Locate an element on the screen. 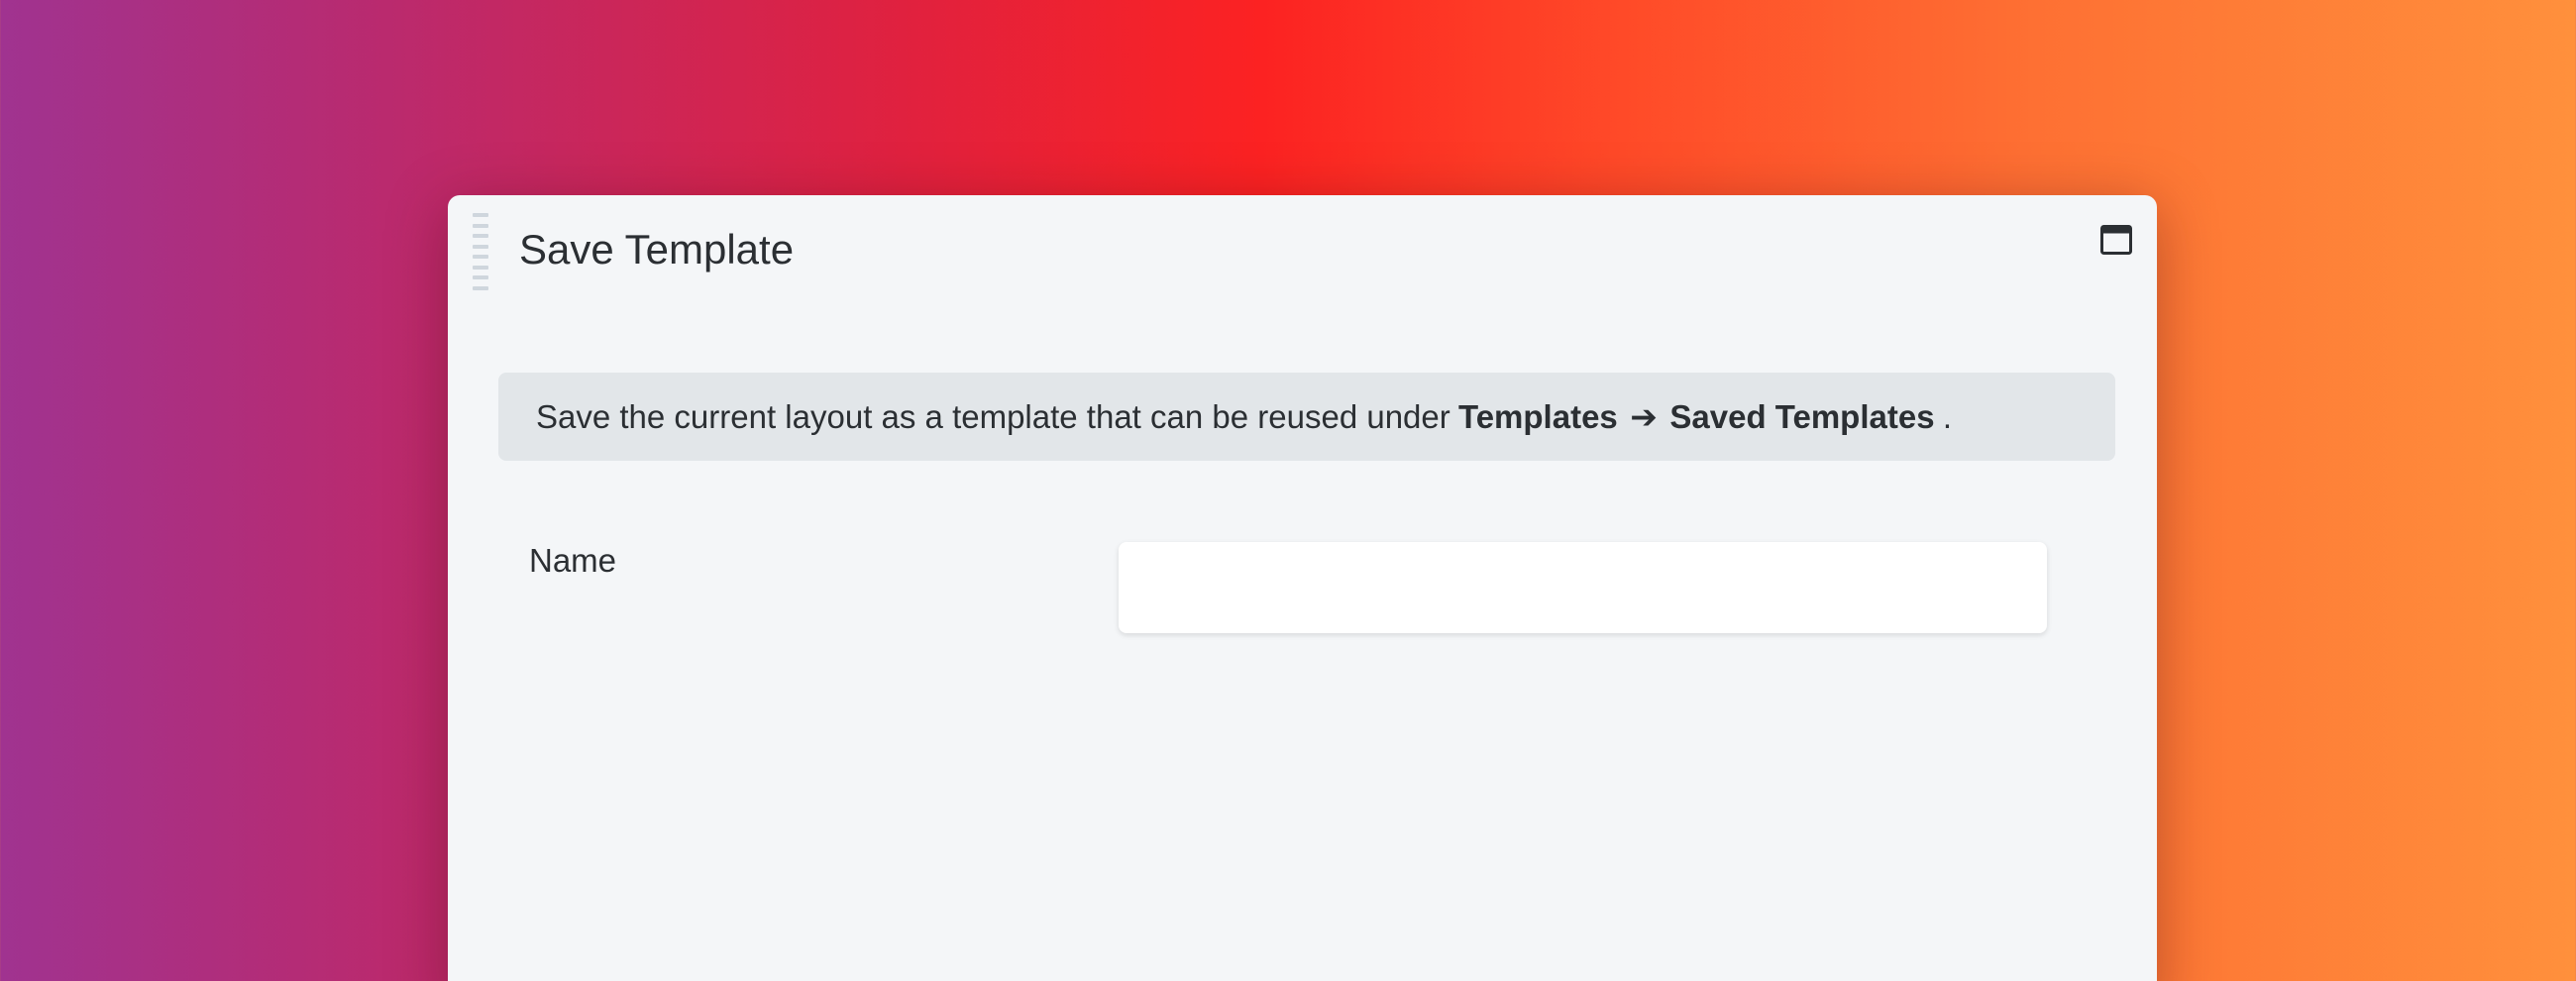 Image resolution: width=2576 pixels, height=981 pixels. dialog-title: Save Template is located at coordinates (657, 249).